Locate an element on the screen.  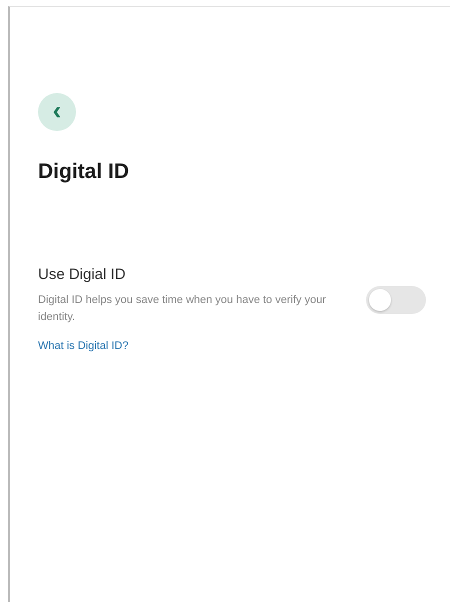
info-link: What is Digital ID? is located at coordinates (83, 346).